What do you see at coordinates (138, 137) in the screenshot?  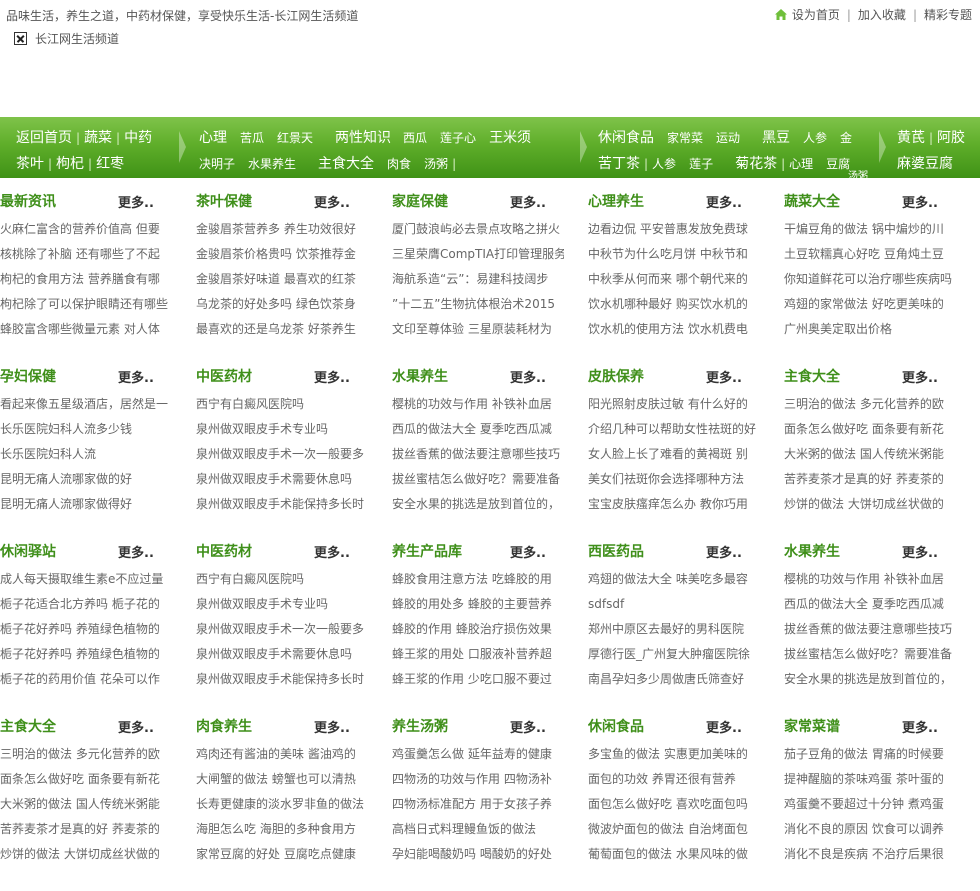 I see `nav-item-chinese-medicine: 中药` at bounding box center [138, 137].